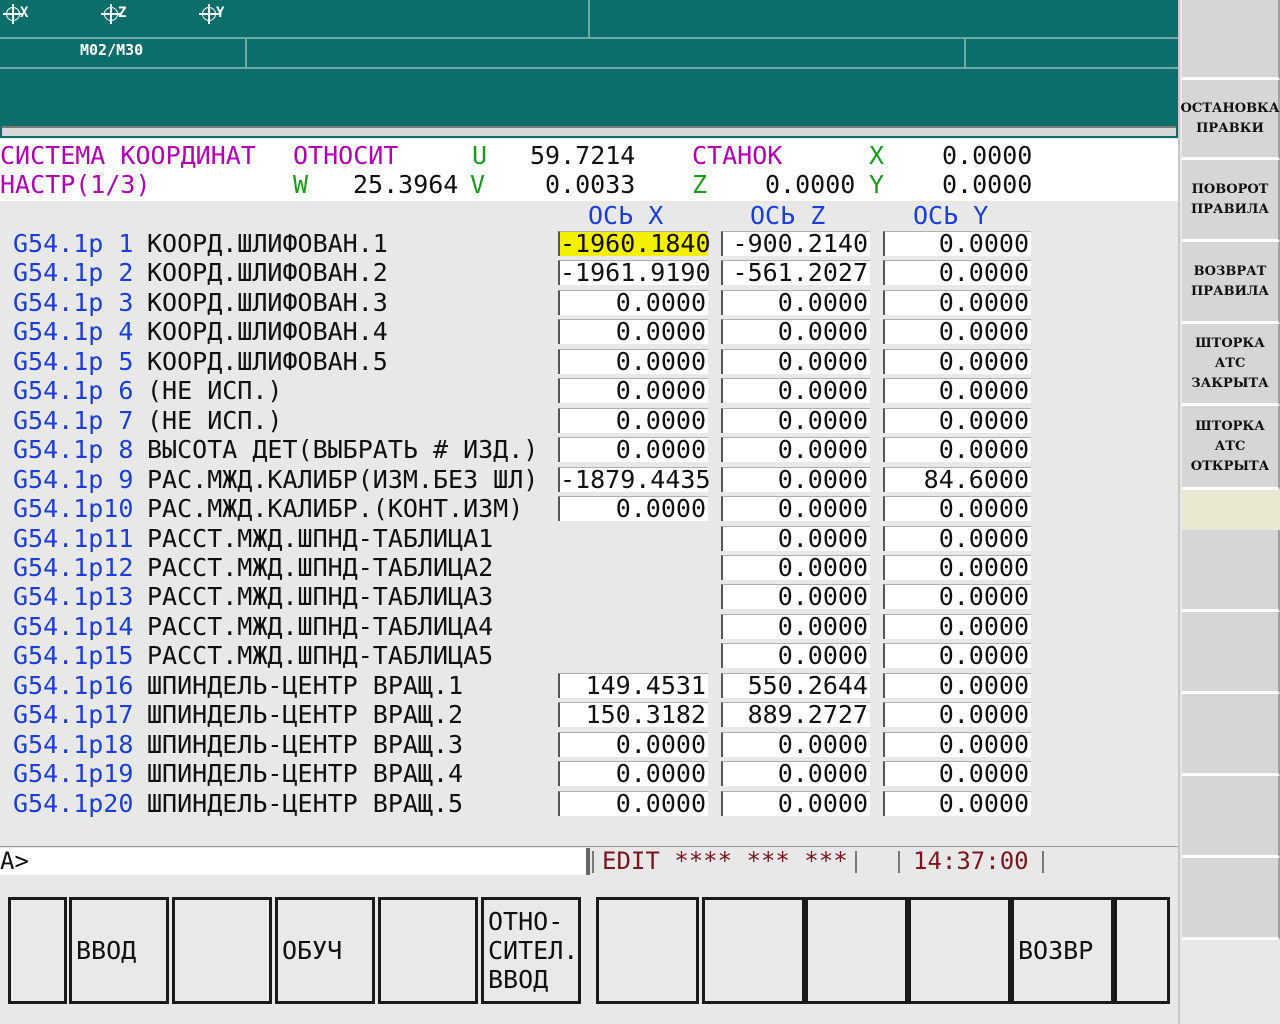 This screenshot has width=1280, height=1024. Describe the element at coordinates (1231, 201) in the screenshot. I see `rotate-dresser-button: ПОВОРОТ ПРАВИЛА` at that location.